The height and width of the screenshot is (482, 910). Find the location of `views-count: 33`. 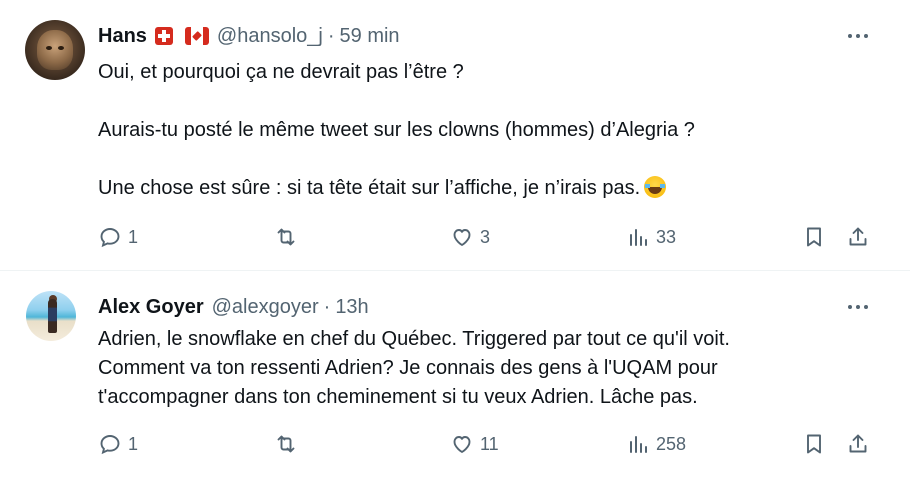

views-count: 33 is located at coordinates (666, 236).